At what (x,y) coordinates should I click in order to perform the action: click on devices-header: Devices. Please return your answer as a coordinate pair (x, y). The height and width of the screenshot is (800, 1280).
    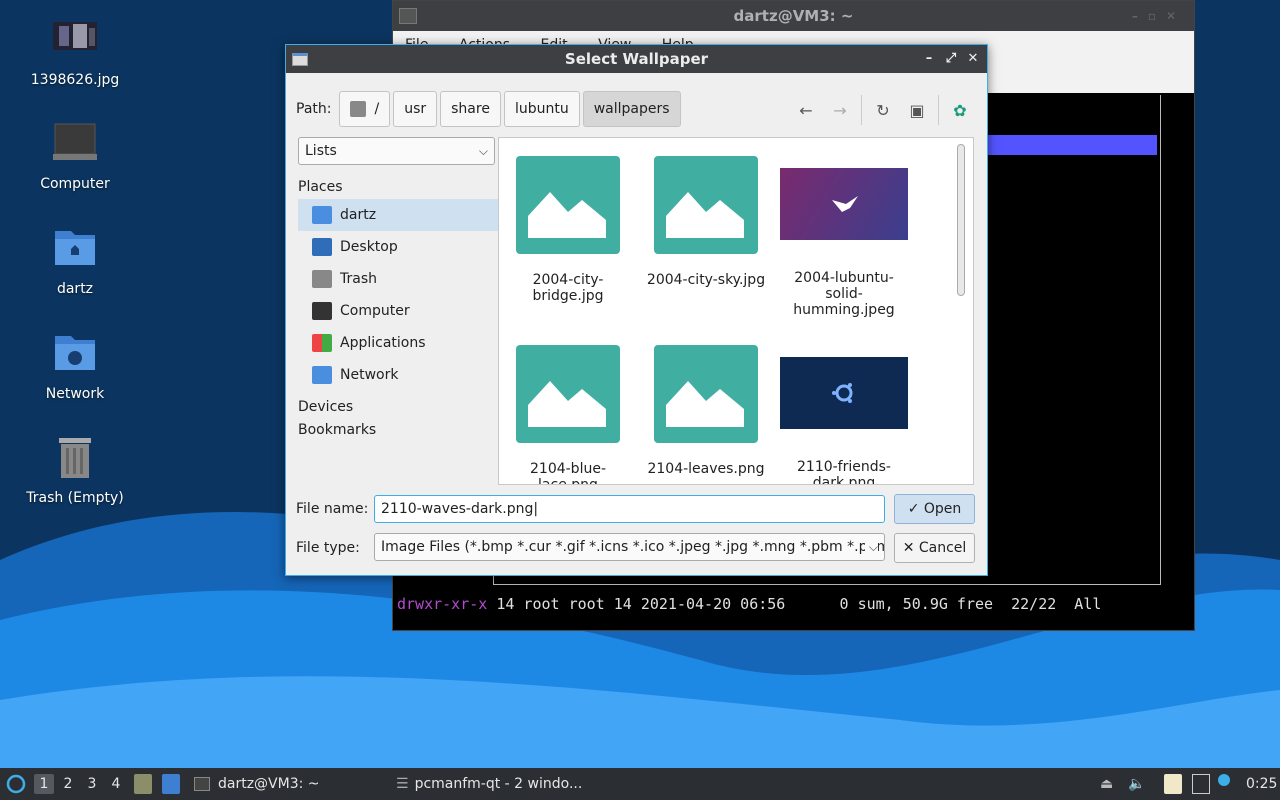
    Looking at the image, I should click on (398, 407).